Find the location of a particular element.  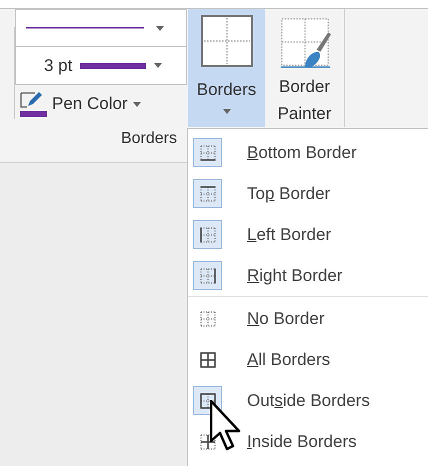

line-weight-dropdown: 3 pt is located at coordinates (101, 66).